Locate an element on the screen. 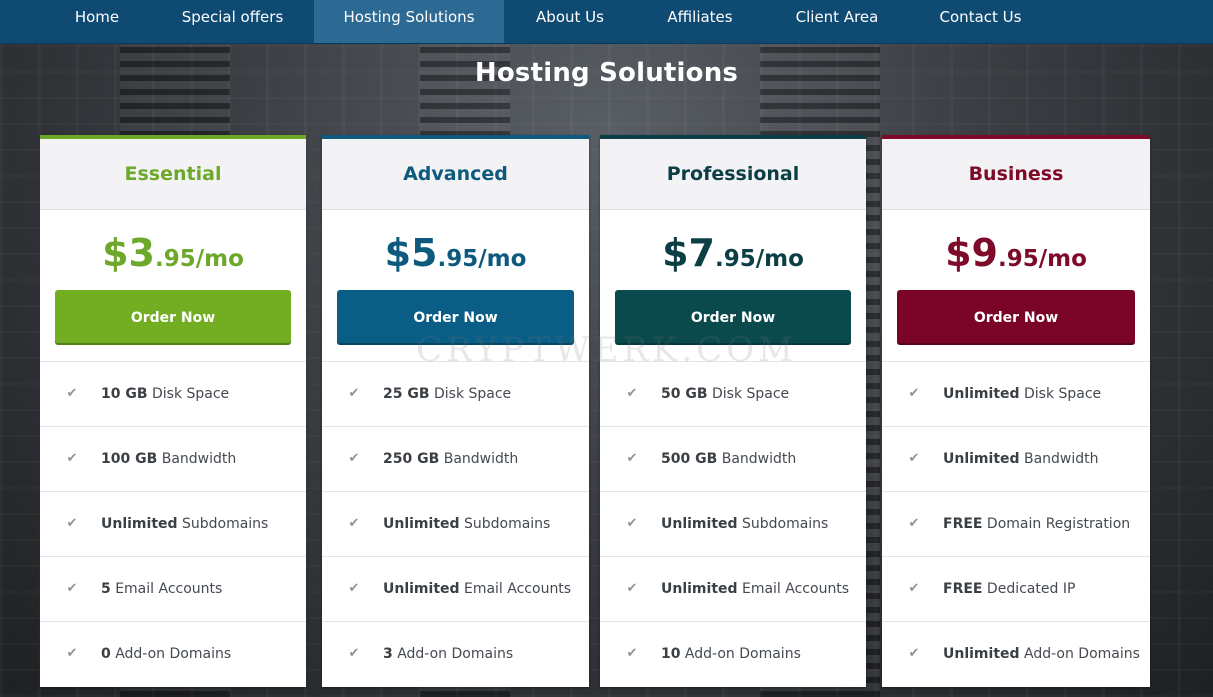 The width and height of the screenshot is (1213, 697). feature-text: 10 Add-on Domains is located at coordinates (731, 654).